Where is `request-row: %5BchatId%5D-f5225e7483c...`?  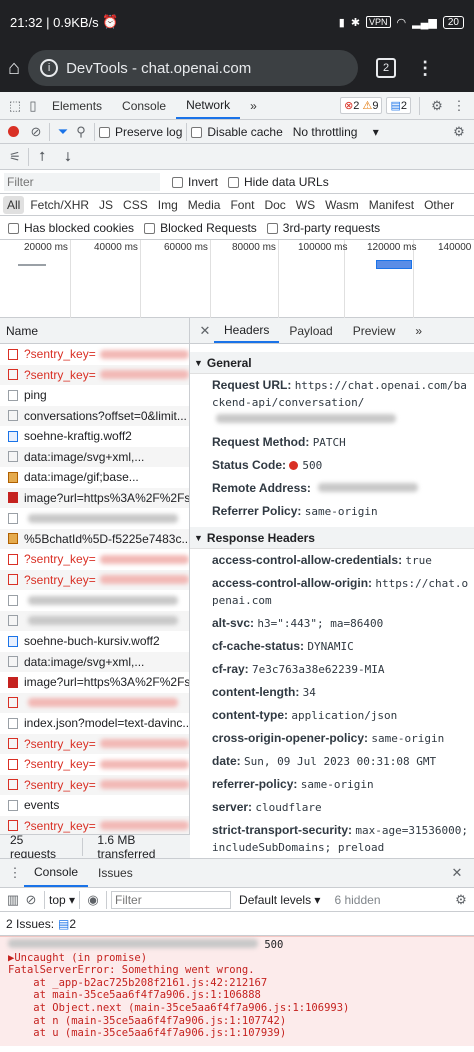
request-row: %5BchatId%5D-f5225e7483c... is located at coordinates (94, 538).